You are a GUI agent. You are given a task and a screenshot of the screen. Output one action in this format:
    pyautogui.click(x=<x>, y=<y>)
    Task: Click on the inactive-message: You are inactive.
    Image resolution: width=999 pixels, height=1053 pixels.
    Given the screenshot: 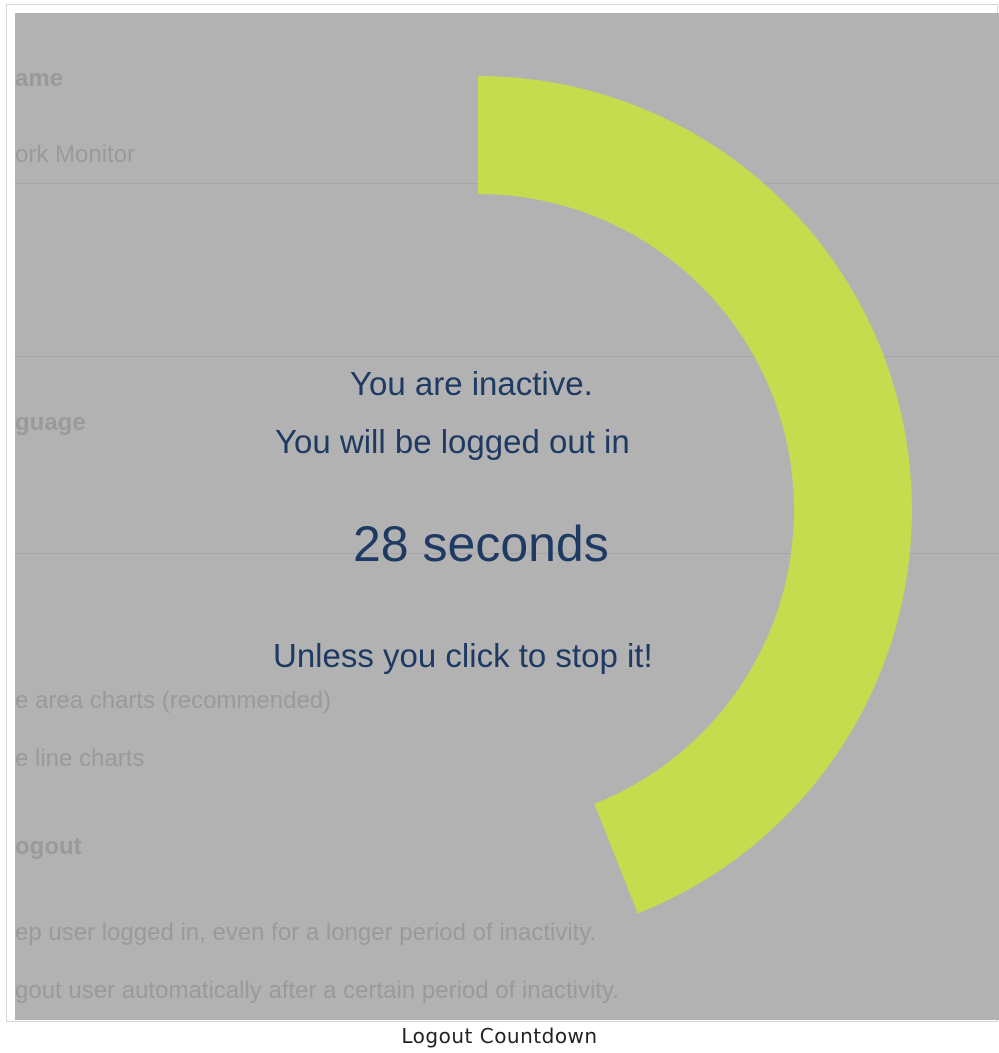 What is the action you would take?
    pyautogui.click(x=471, y=383)
    